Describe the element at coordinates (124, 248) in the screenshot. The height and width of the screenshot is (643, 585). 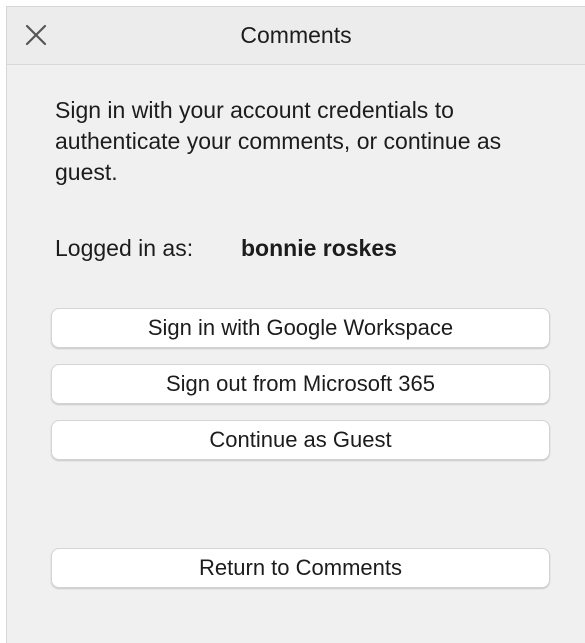
I see `logged-in-label: Logged in as:` at that location.